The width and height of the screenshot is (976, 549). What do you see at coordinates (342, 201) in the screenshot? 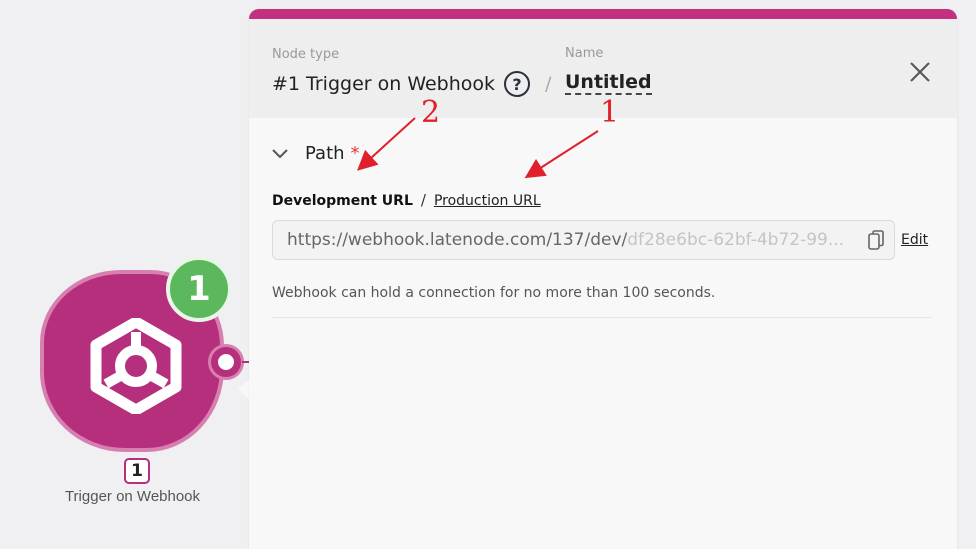
I see `tab-development-url: Development URL` at bounding box center [342, 201].